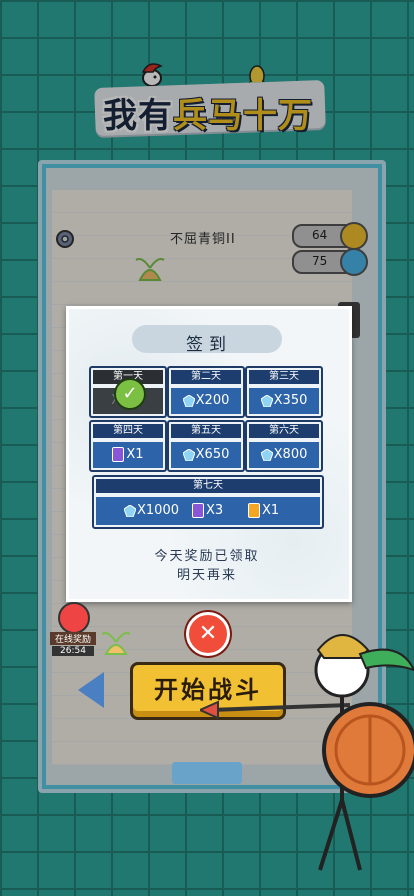  Describe the element at coordinates (206, 575) in the screenshot. I see `come-back-message: 明天再来` at that location.